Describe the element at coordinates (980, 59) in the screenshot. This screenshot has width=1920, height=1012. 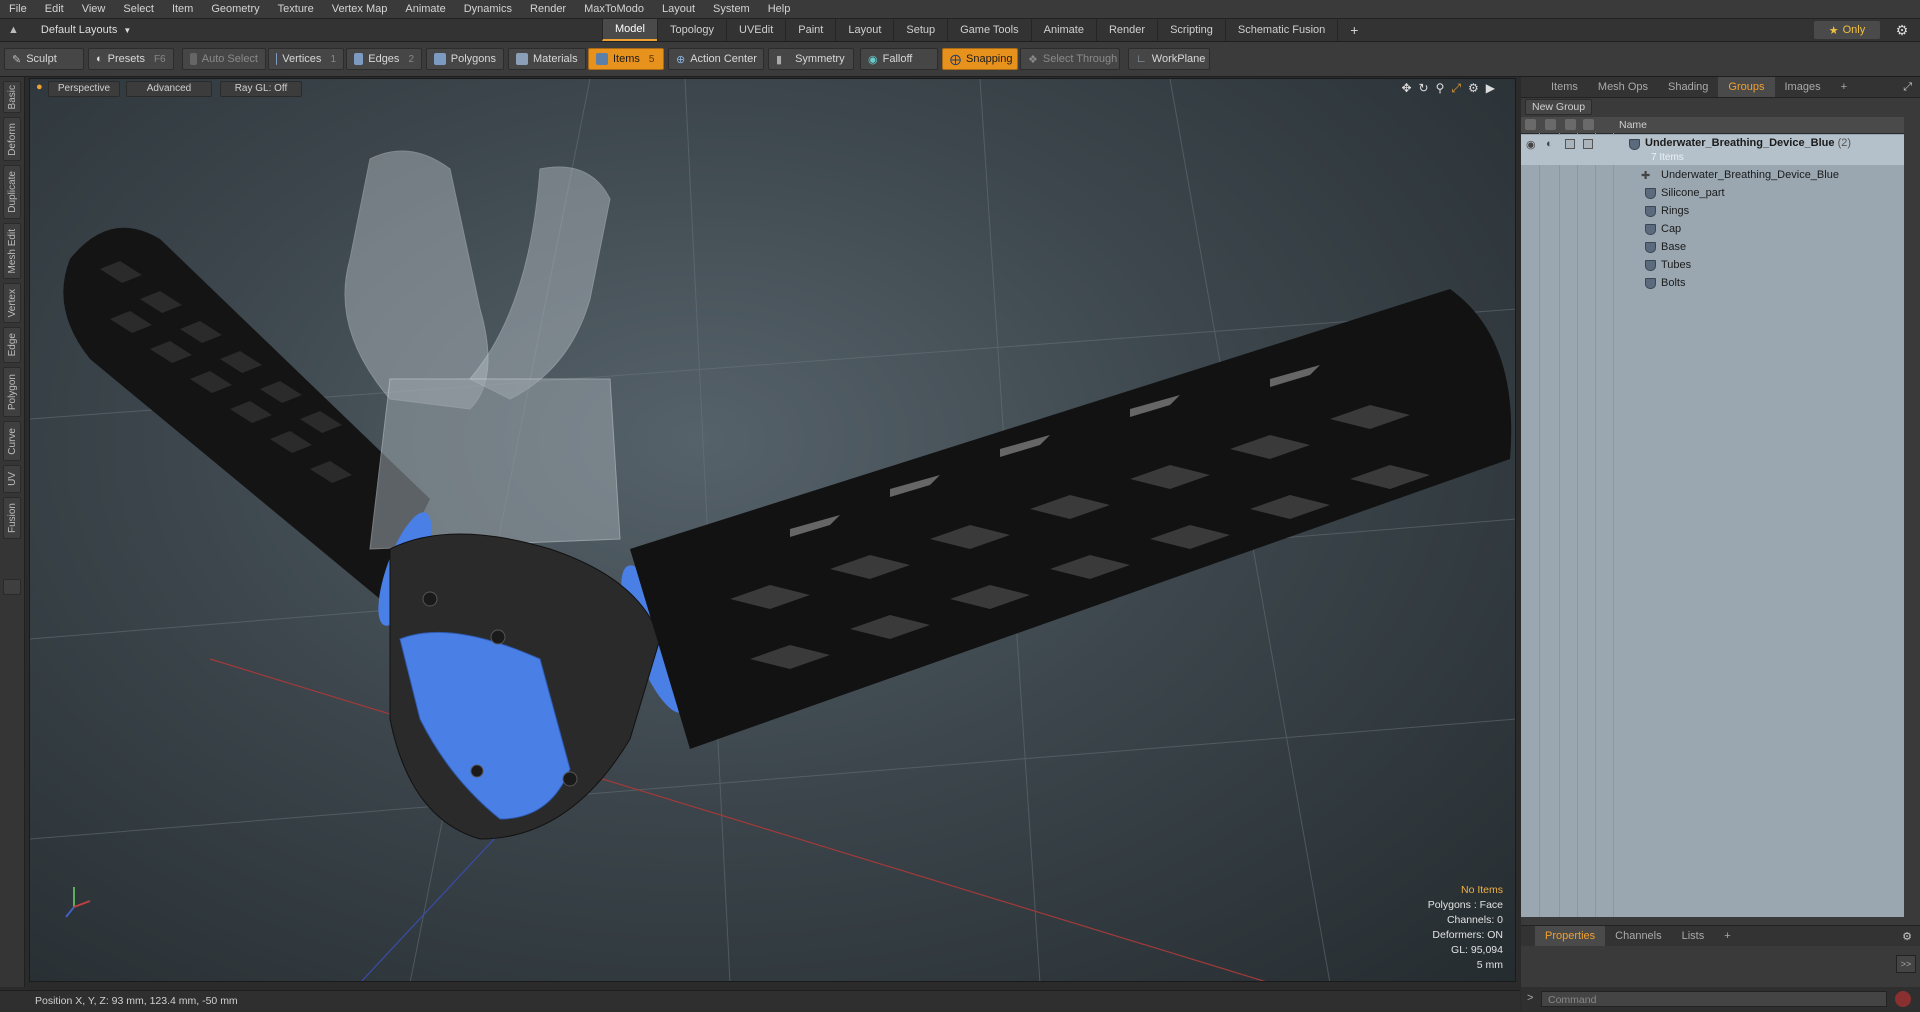
I see `snapping-button: ⨁ Snapping` at that location.